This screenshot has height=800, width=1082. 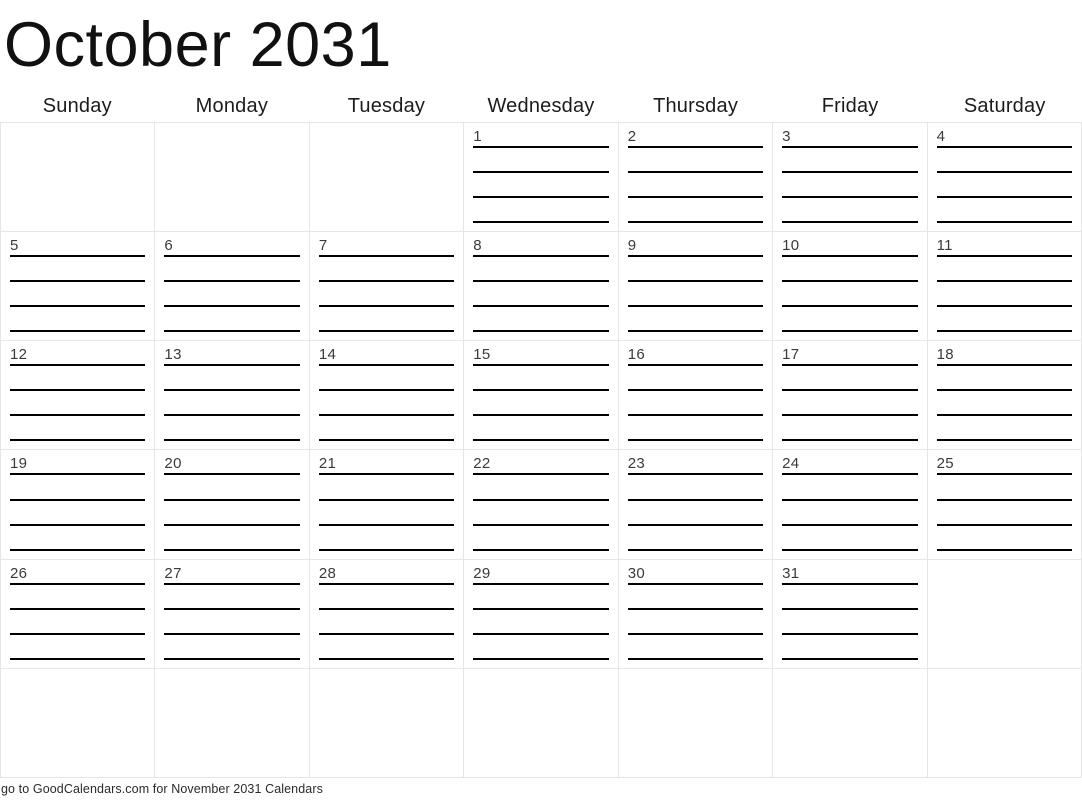 I want to click on day-cell-2: 2, so click(x=696, y=178).